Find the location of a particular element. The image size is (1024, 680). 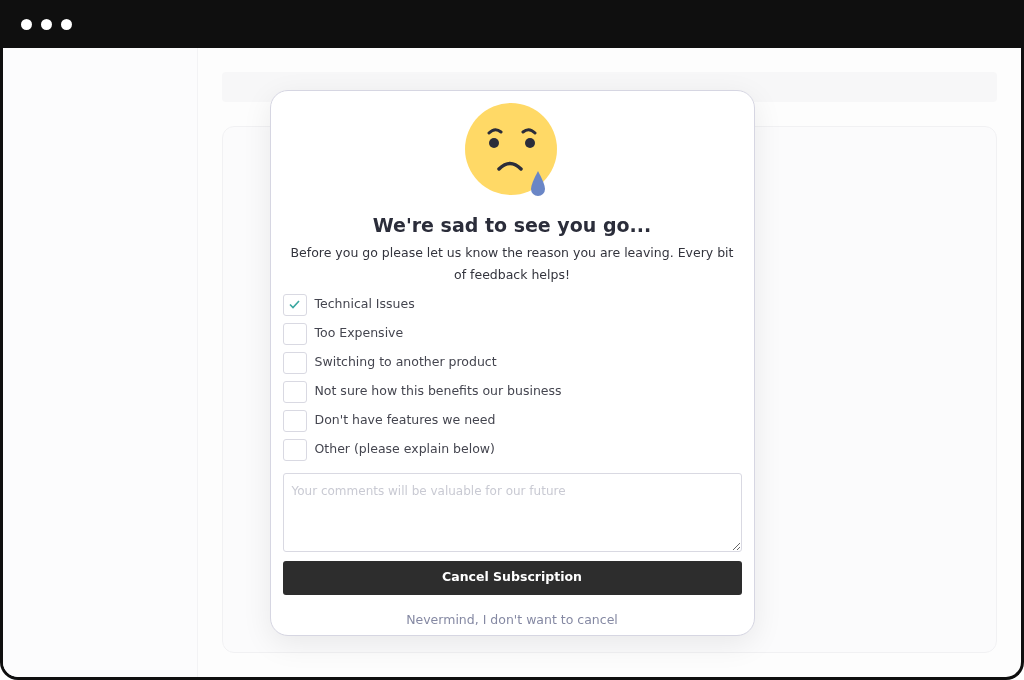

checkmark-icon is located at coordinates (294, 305).